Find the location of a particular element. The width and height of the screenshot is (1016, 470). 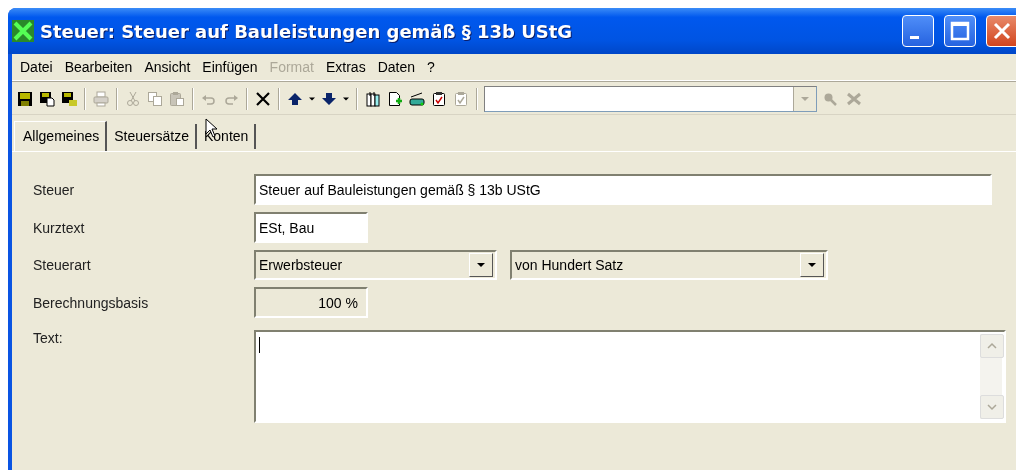

paste-icon is located at coordinates (177, 99).